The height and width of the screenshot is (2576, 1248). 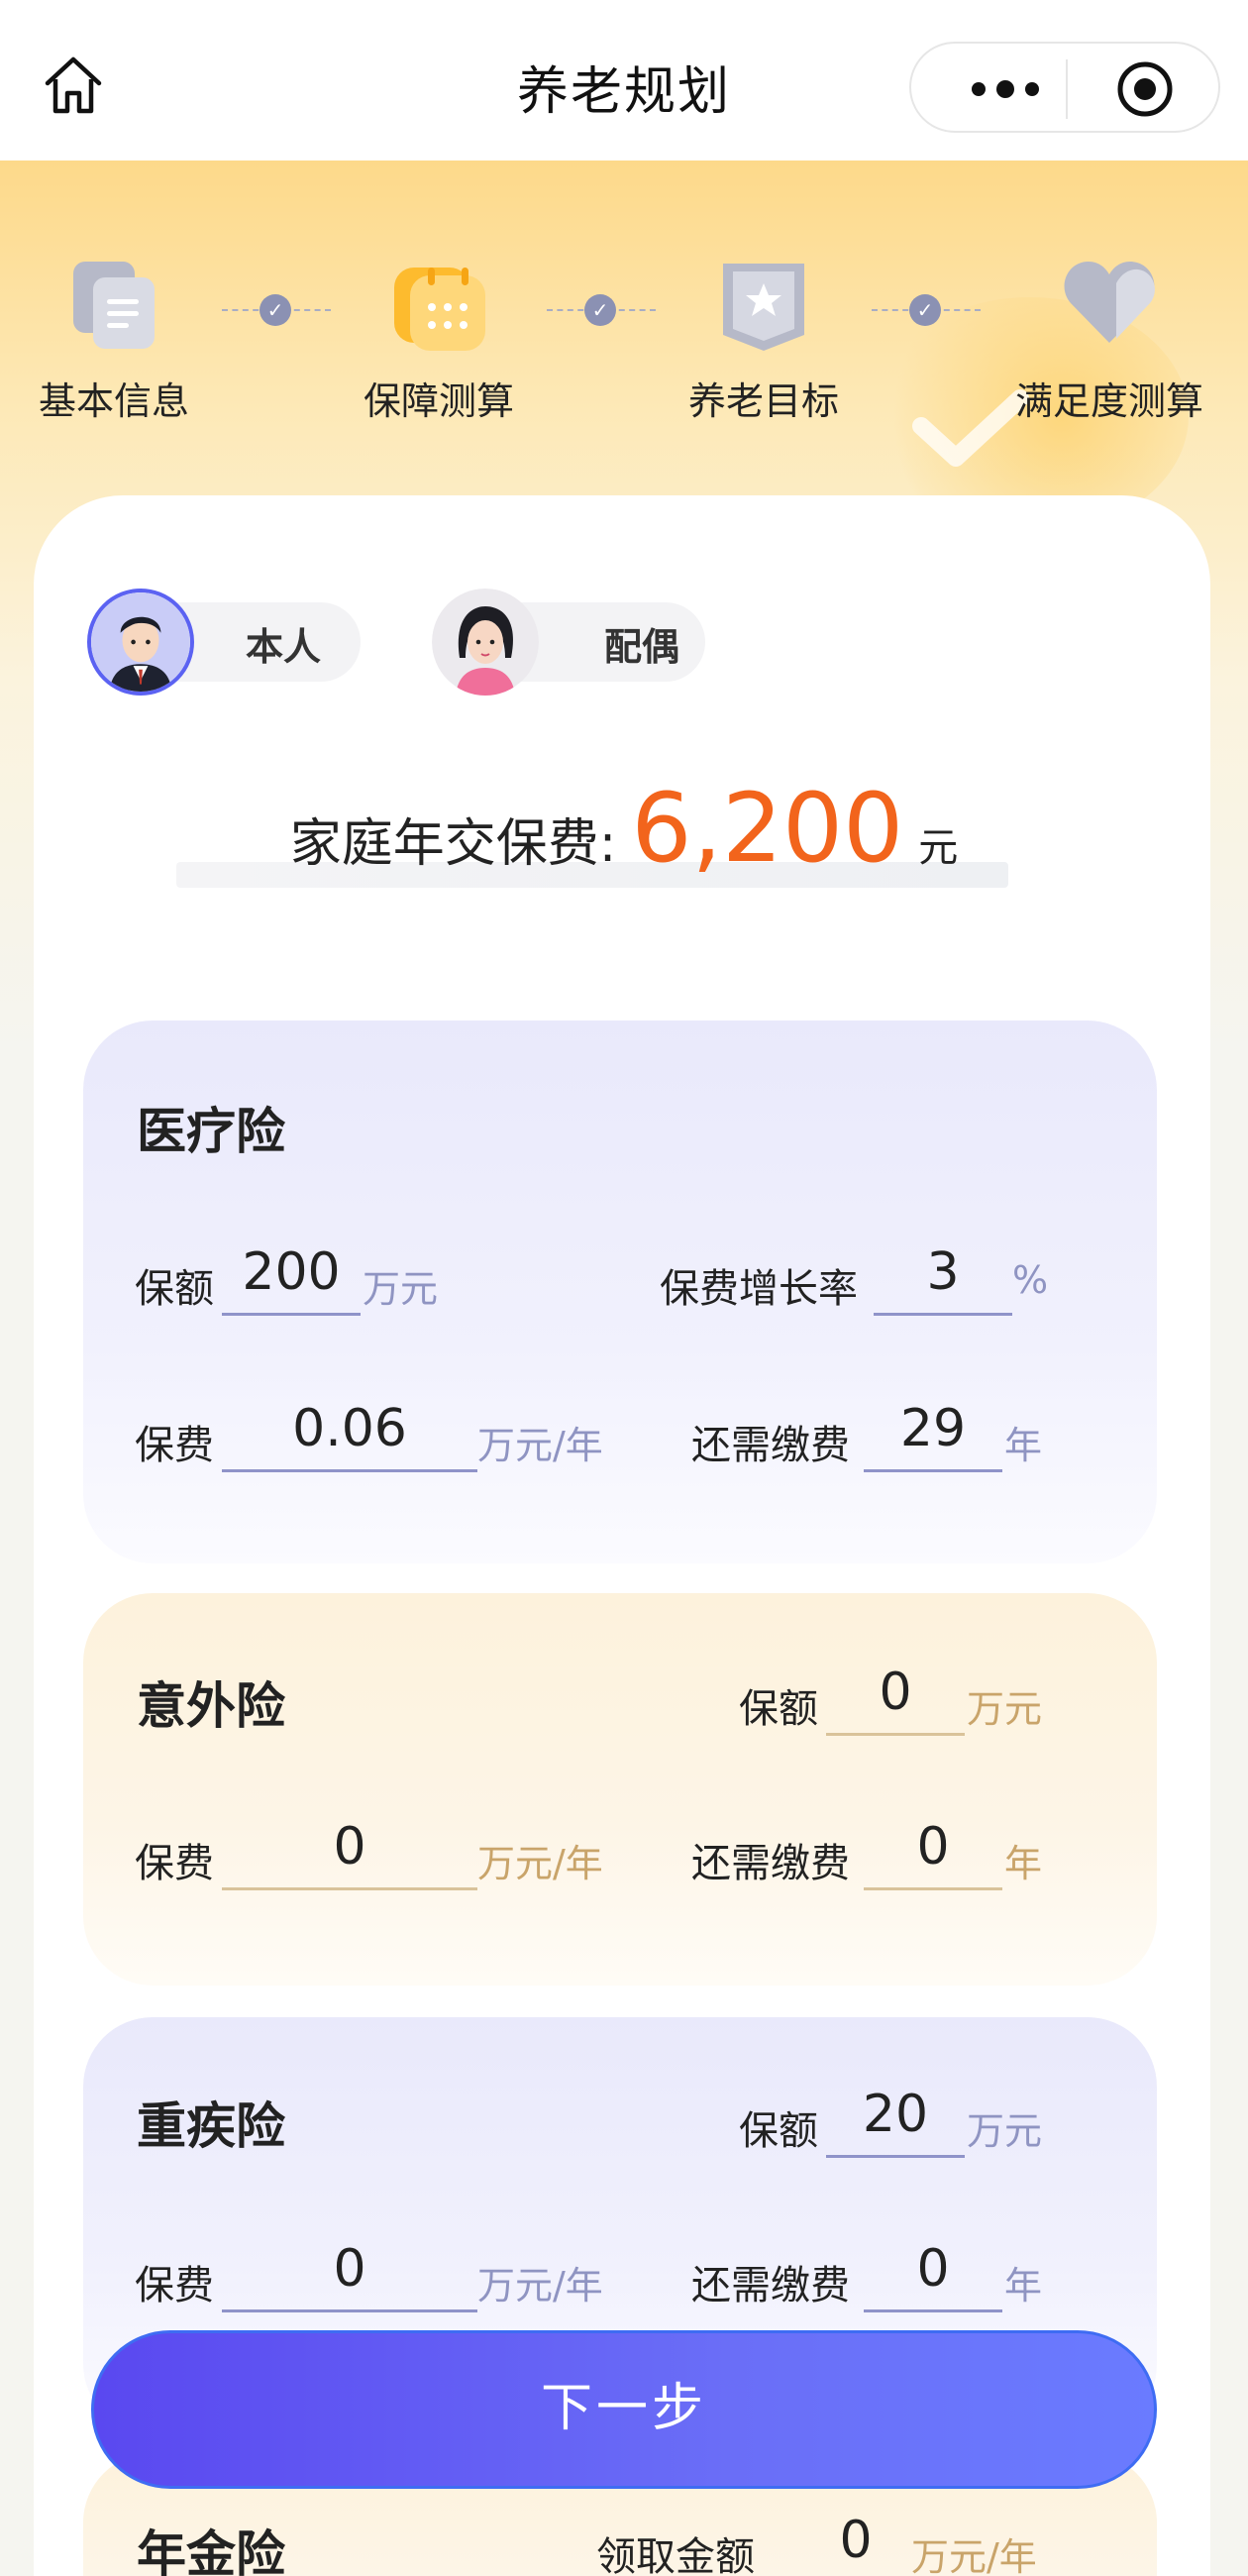 What do you see at coordinates (113, 401) in the screenshot?
I see `step-label: 基本信息` at bounding box center [113, 401].